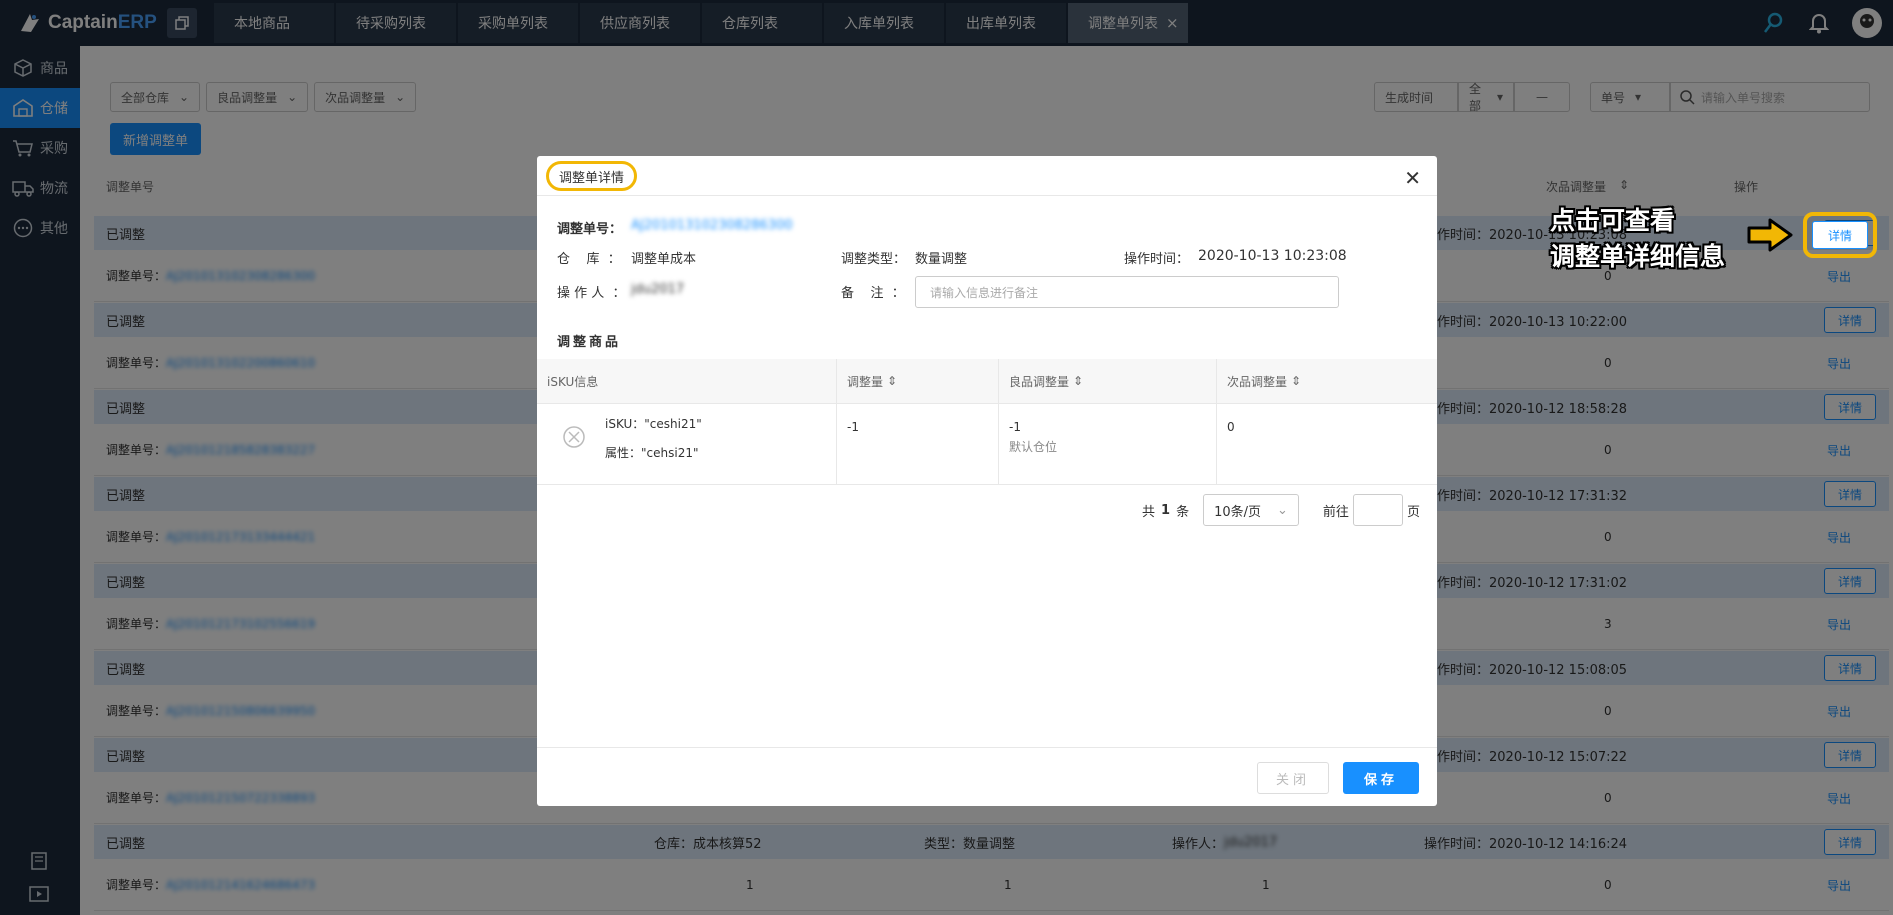 This screenshot has width=1893, height=915. Describe the element at coordinates (574, 437) in the screenshot. I see `no-image-icon` at that location.